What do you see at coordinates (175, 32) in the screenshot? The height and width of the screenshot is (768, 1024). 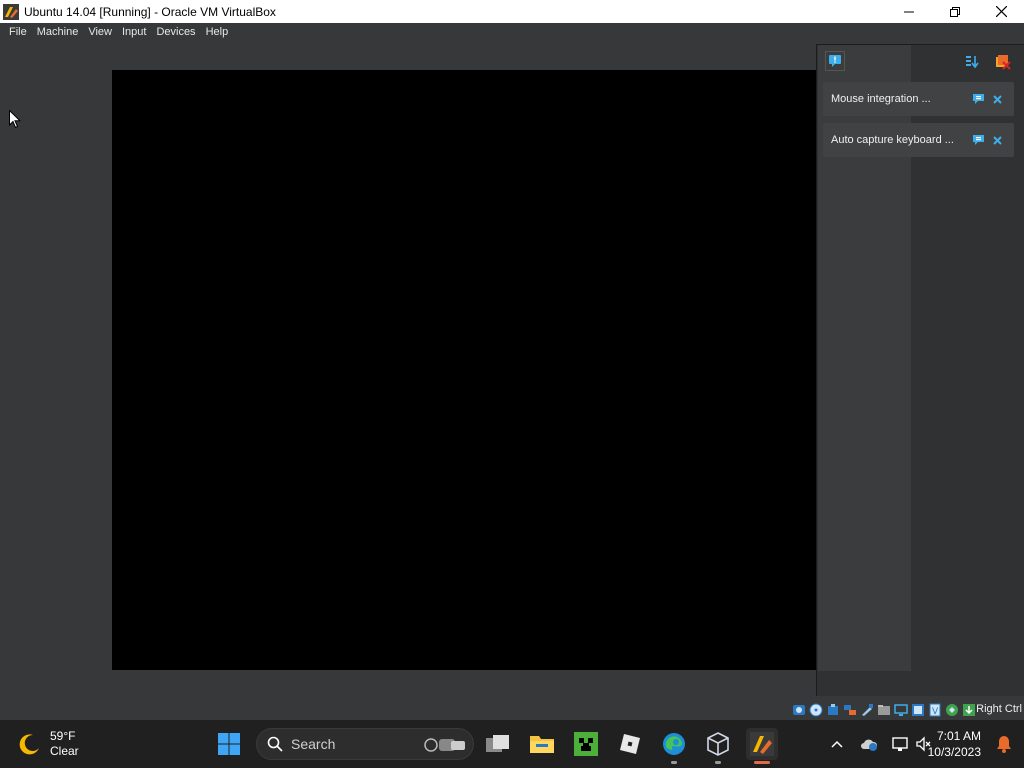 I see `menu-devices: Devices` at bounding box center [175, 32].